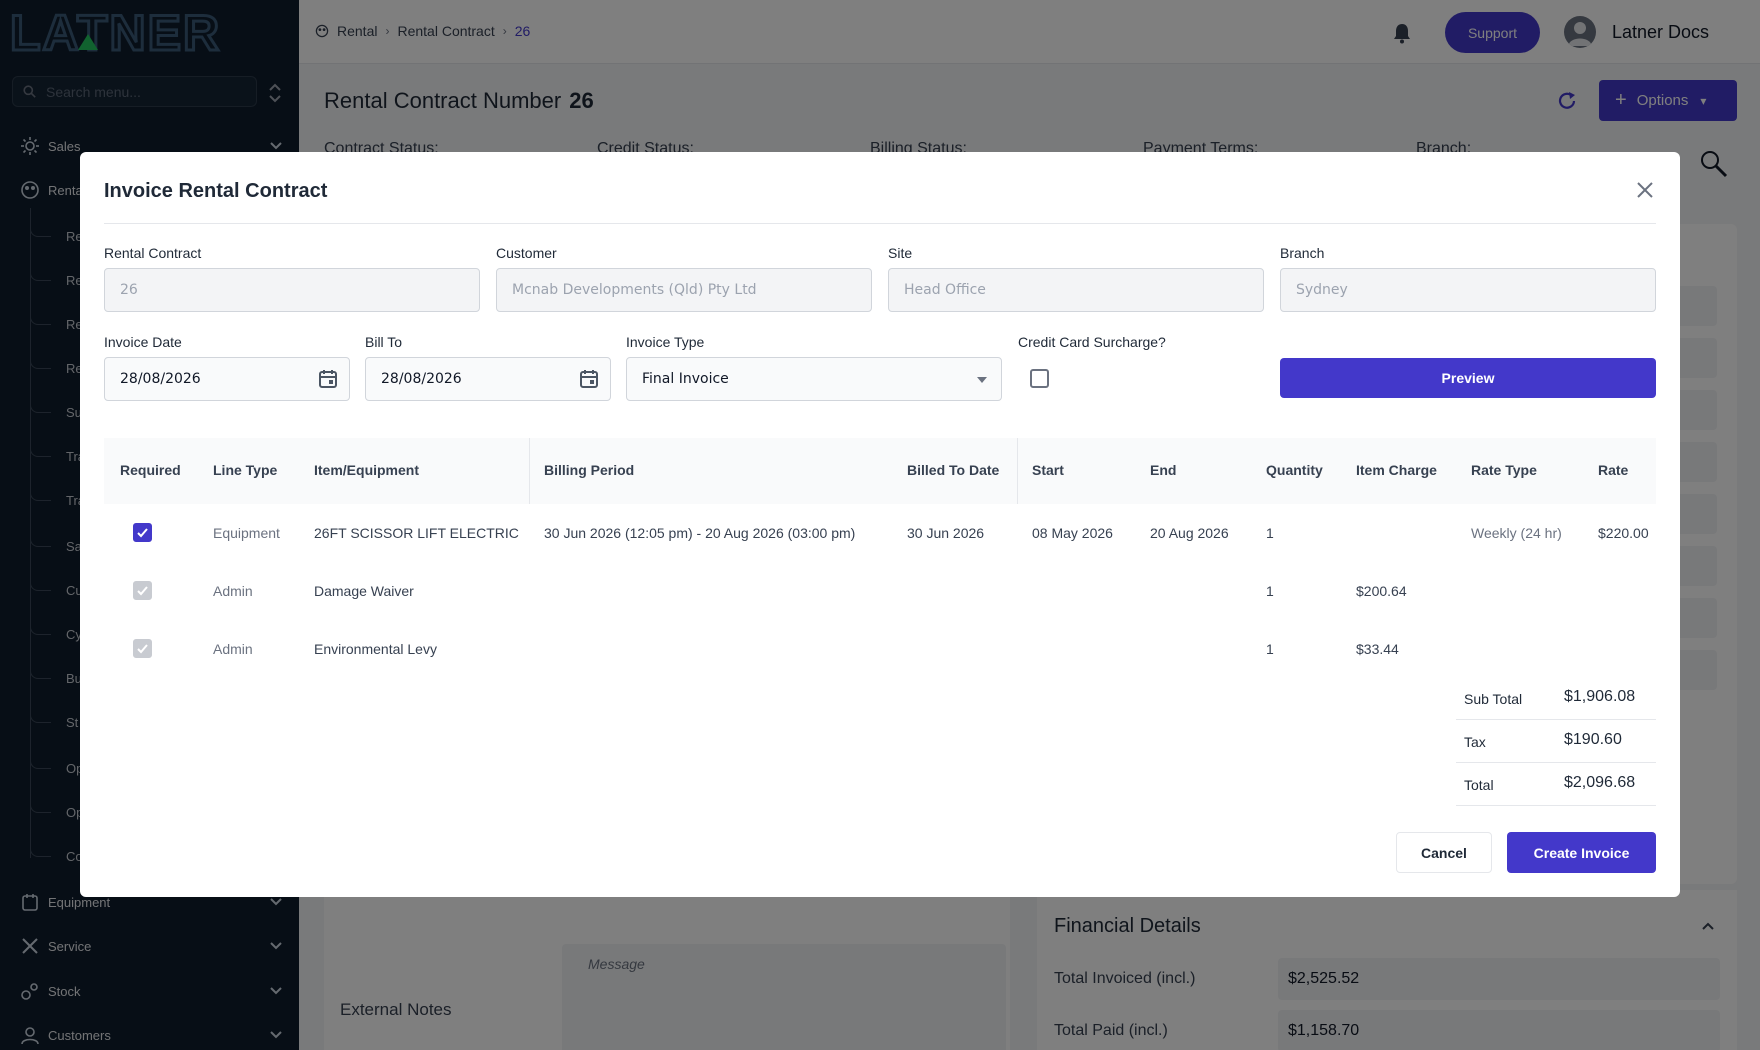 This screenshot has width=1760, height=1050. Describe the element at coordinates (1468, 290) in the screenshot. I see `branch-field: Sydney` at that location.